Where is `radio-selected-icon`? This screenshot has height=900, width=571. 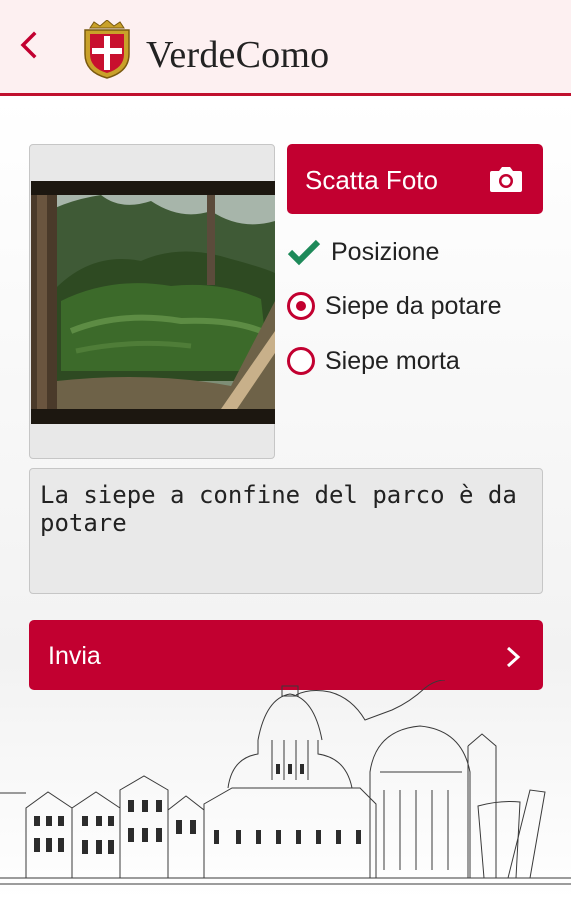
radio-selected-icon is located at coordinates (301, 306).